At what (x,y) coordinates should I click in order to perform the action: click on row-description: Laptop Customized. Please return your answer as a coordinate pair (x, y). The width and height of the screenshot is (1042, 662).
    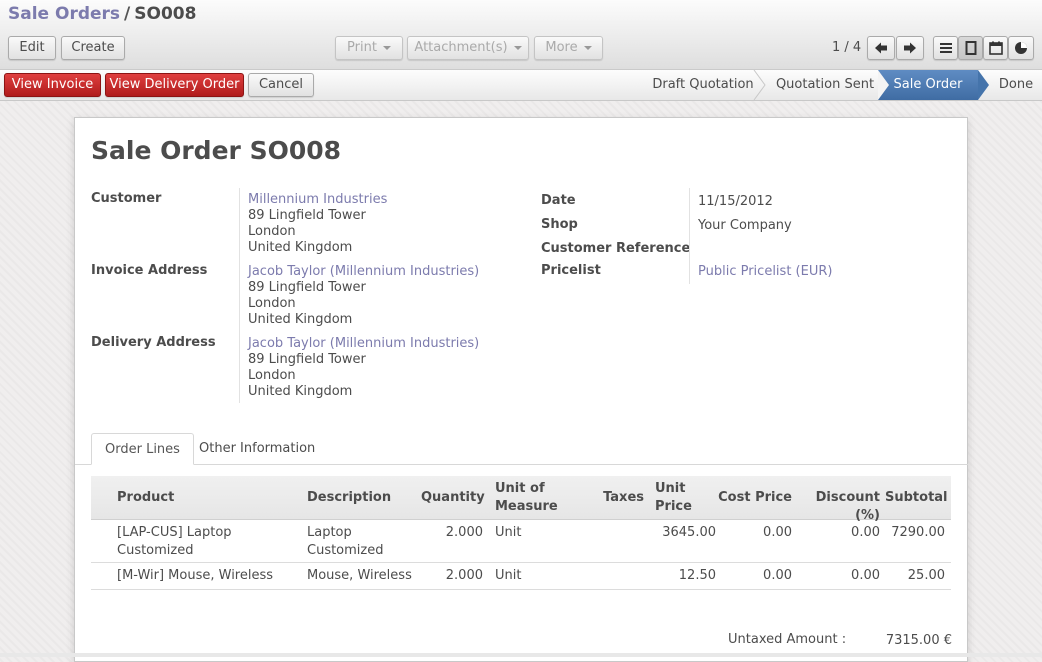
    Looking at the image, I should click on (345, 542).